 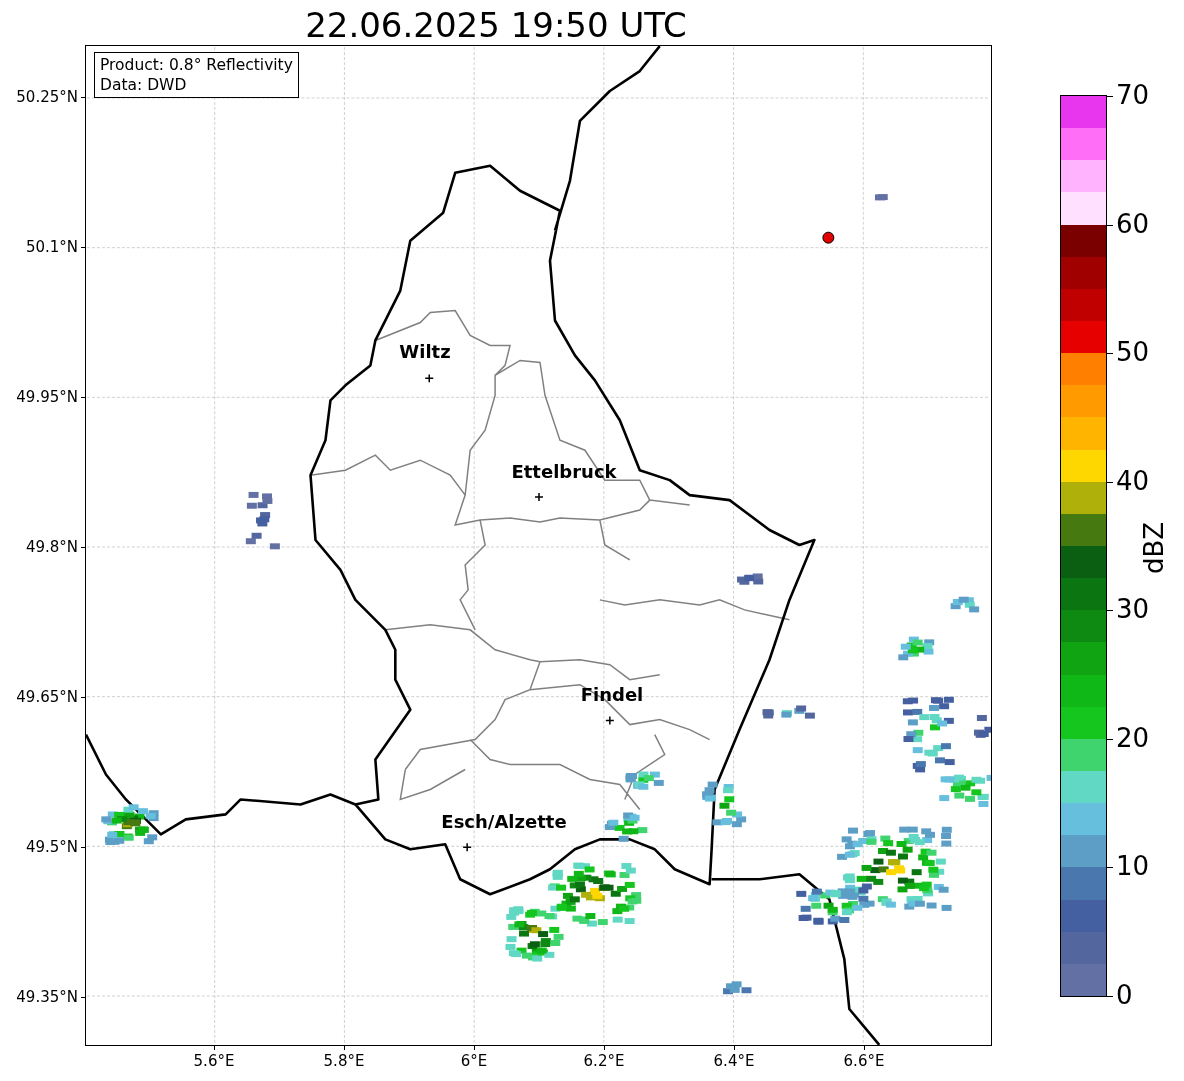 What do you see at coordinates (144, 85) in the screenshot?
I see `info-text: Data: DWD` at bounding box center [144, 85].